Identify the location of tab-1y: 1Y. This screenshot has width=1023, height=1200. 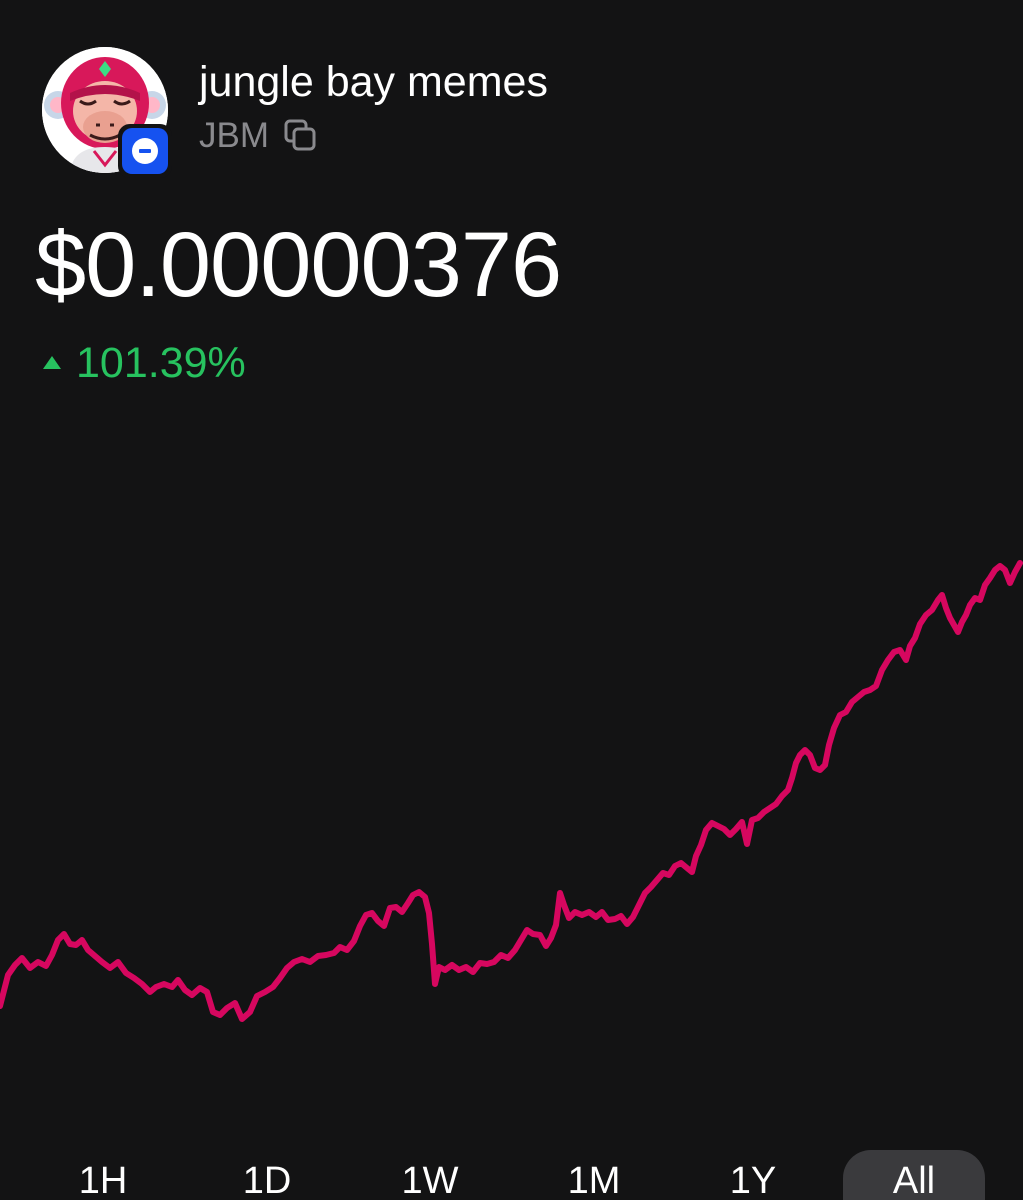
(753, 1175).